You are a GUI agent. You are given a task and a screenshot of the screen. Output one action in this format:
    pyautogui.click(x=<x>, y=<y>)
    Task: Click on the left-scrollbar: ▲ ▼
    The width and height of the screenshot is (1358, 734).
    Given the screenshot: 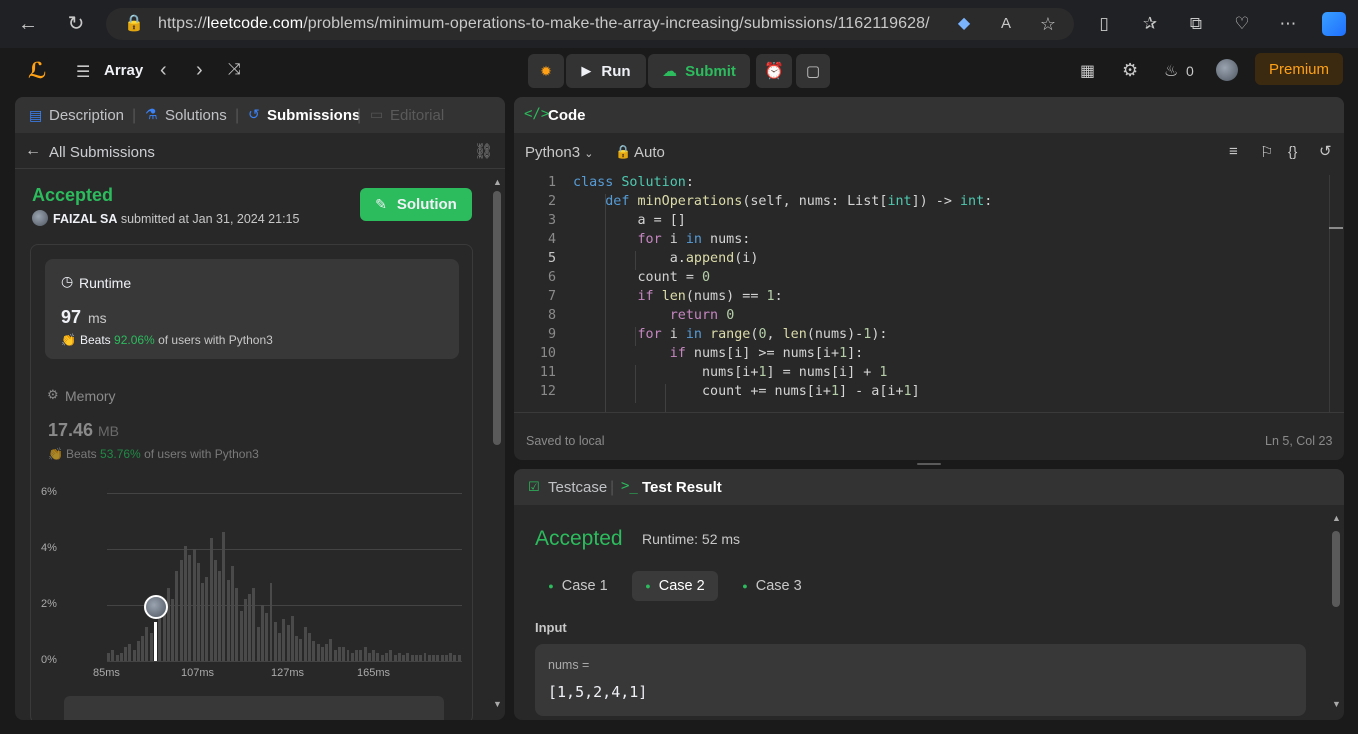 What is the action you would take?
    pyautogui.click(x=497, y=447)
    